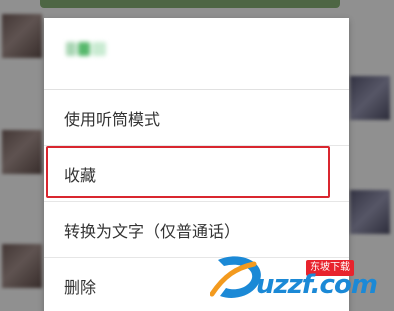  Describe the element at coordinates (80, 175) in the screenshot. I see `menu-item-label: 收藏` at that location.